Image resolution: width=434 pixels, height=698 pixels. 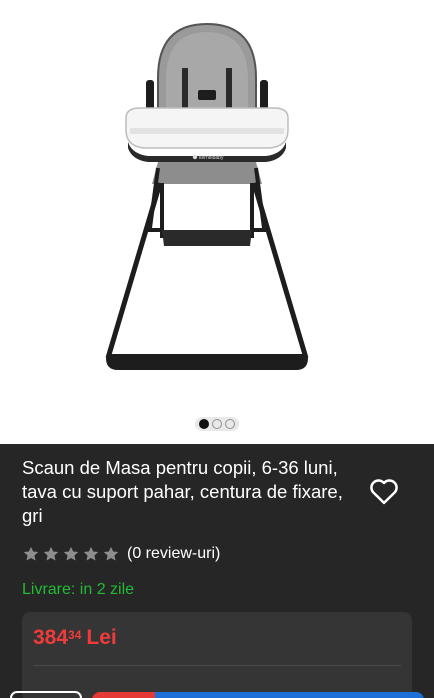 I want to click on delivery-info: Livrare: in 2 zile, so click(x=78, y=589).